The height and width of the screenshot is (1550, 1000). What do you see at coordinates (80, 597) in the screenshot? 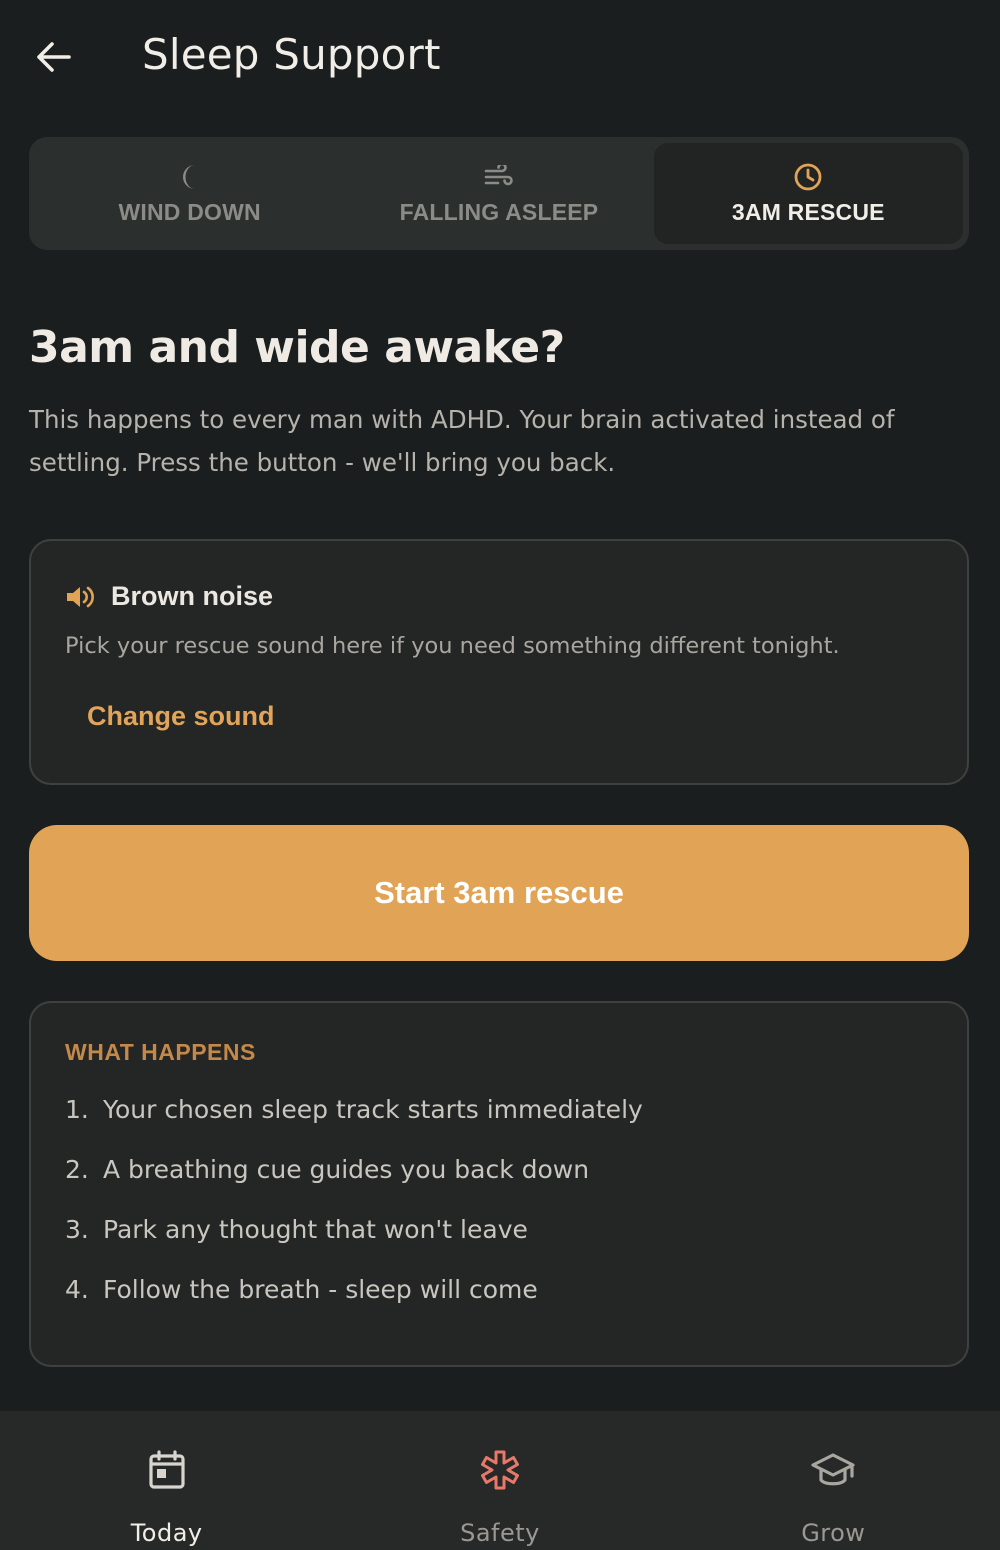
I see `speaker-icon` at bounding box center [80, 597].